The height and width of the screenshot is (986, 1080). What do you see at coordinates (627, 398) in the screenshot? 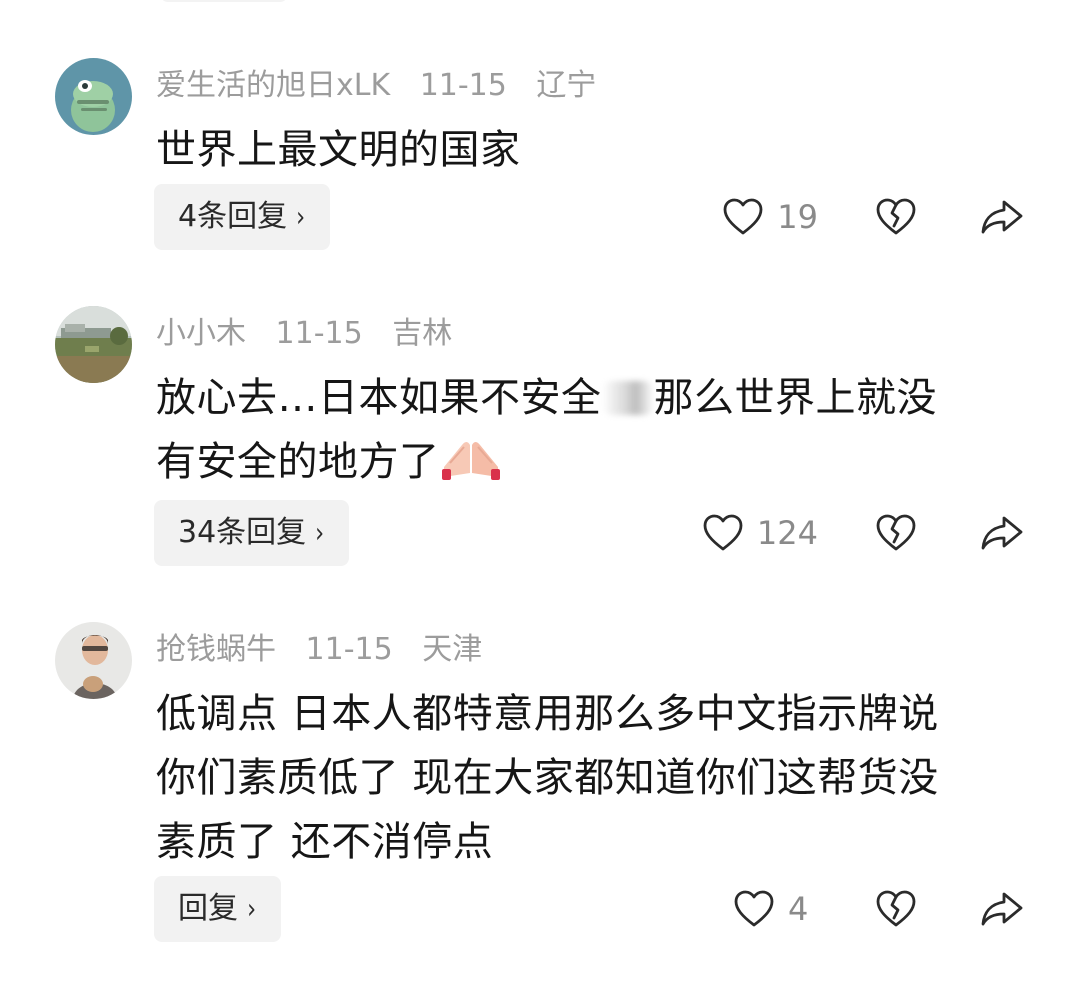
I see `blurred-sticker-icon` at bounding box center [627, 398].